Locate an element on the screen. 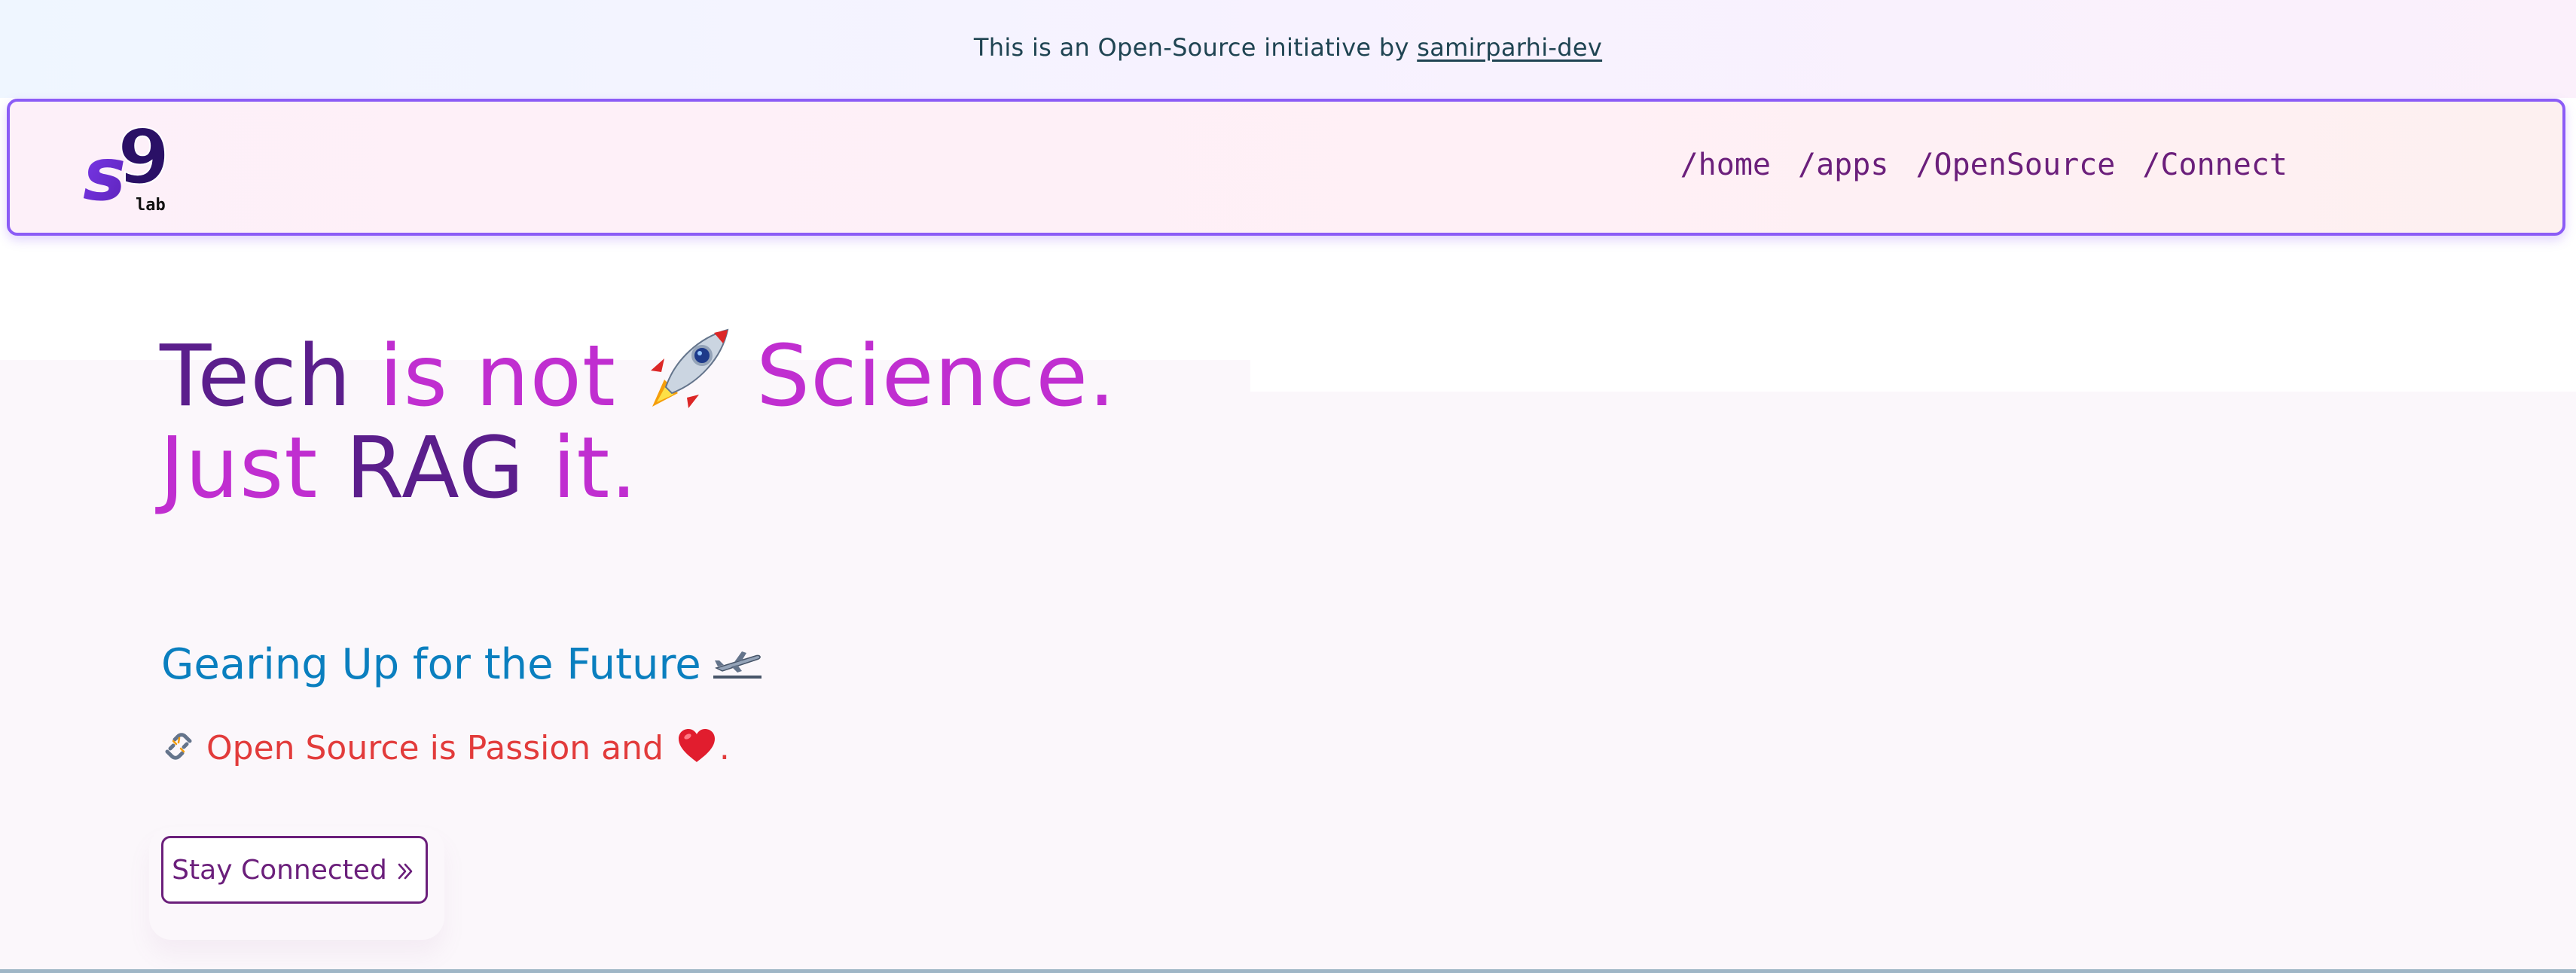 This screenshot has width=2576, height=973. stay-connected-button: Stay Connected is located at coordinates (295, 870).